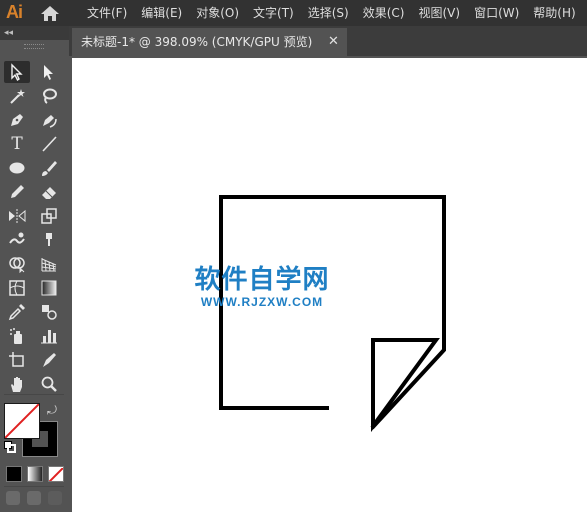 This screenshot has width=587, height=512. Describe the element at coordinates (384, 13) in the screenshot. I see `menu-effect: 效果(C)` at that location.